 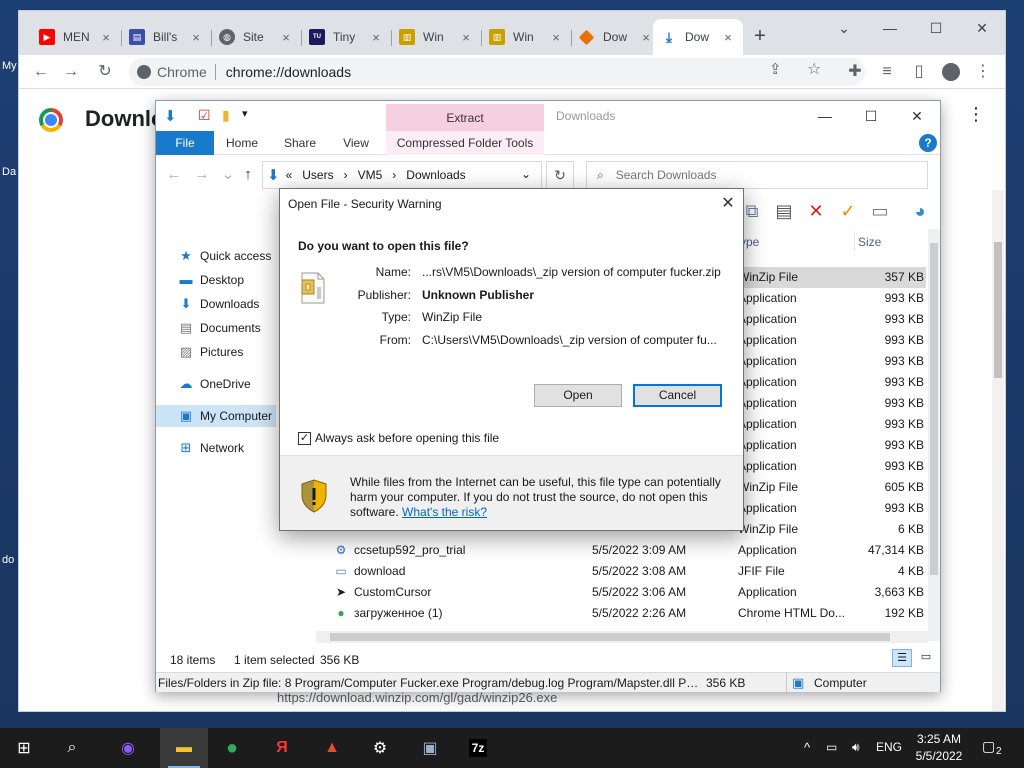 What do you see at coordinates (465, 143) in the screenshot?
I see `tab-compressed-folder-tools: Compressed Folder Tools` at bounding box center [465, 143].